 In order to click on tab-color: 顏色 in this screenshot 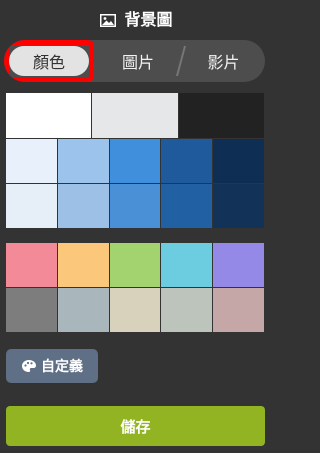, I will do `click(49, 61)`.